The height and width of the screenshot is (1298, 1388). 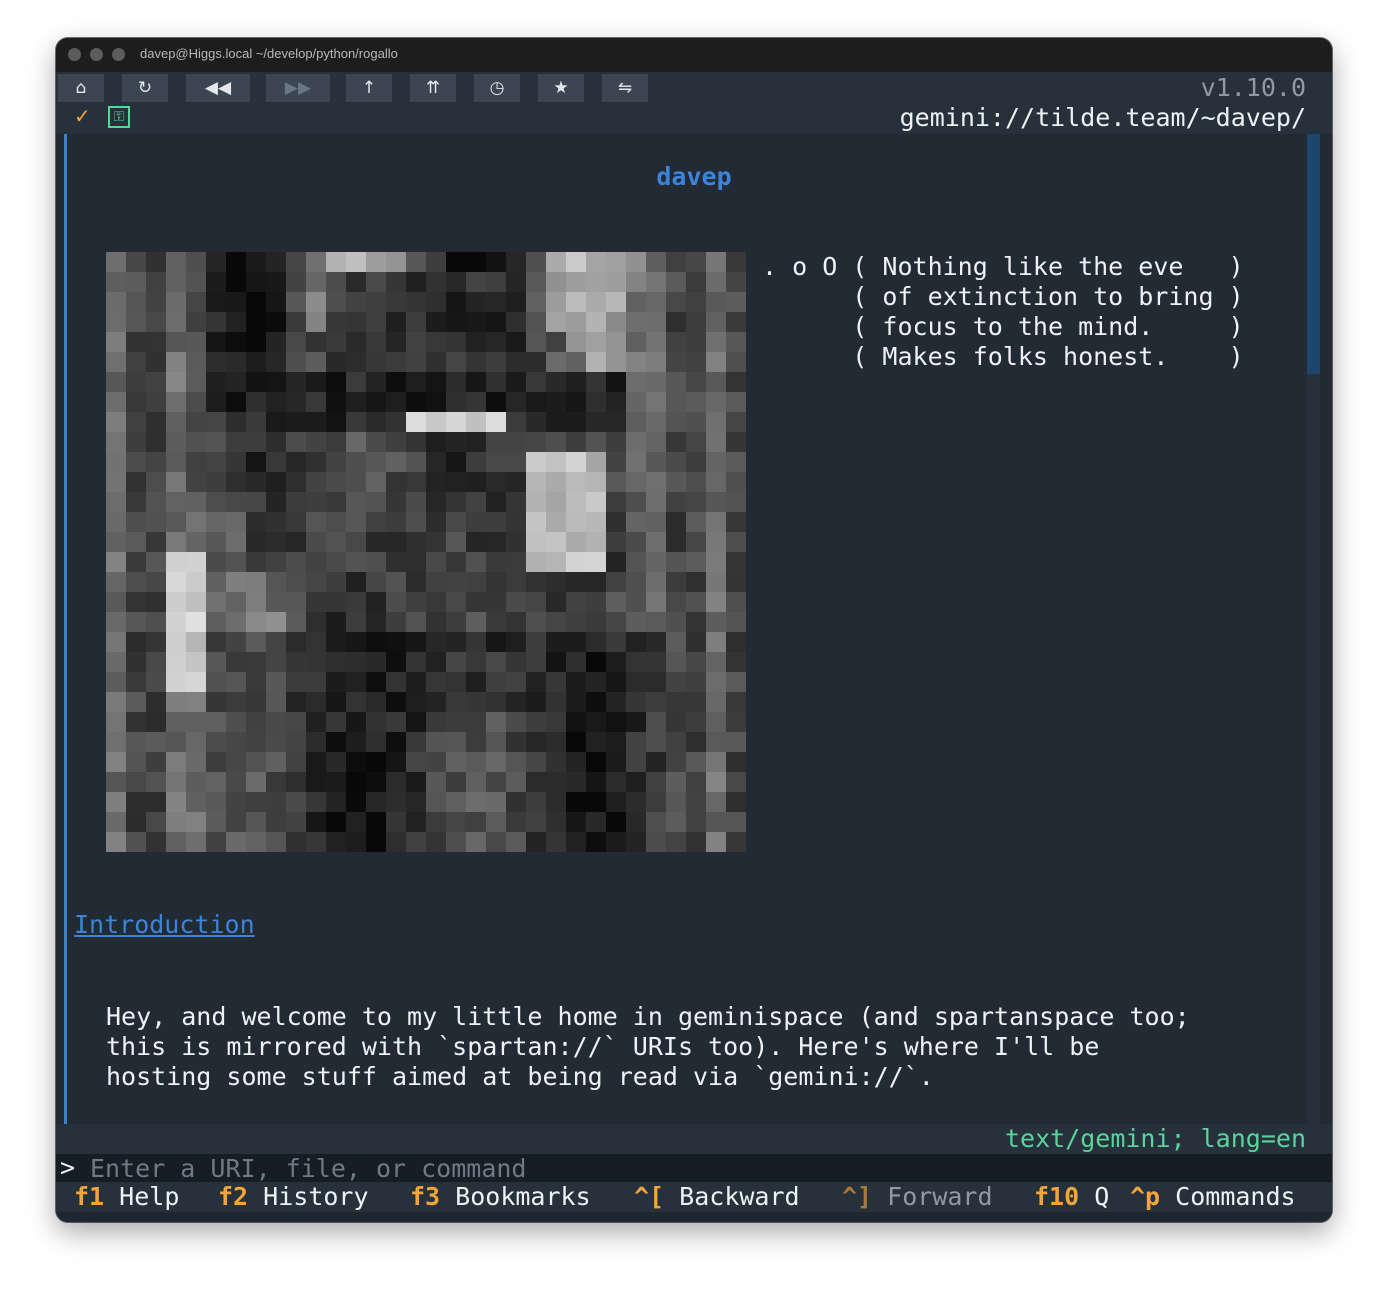 I want to click on help-label: Help, so click(x=149, y=1196).